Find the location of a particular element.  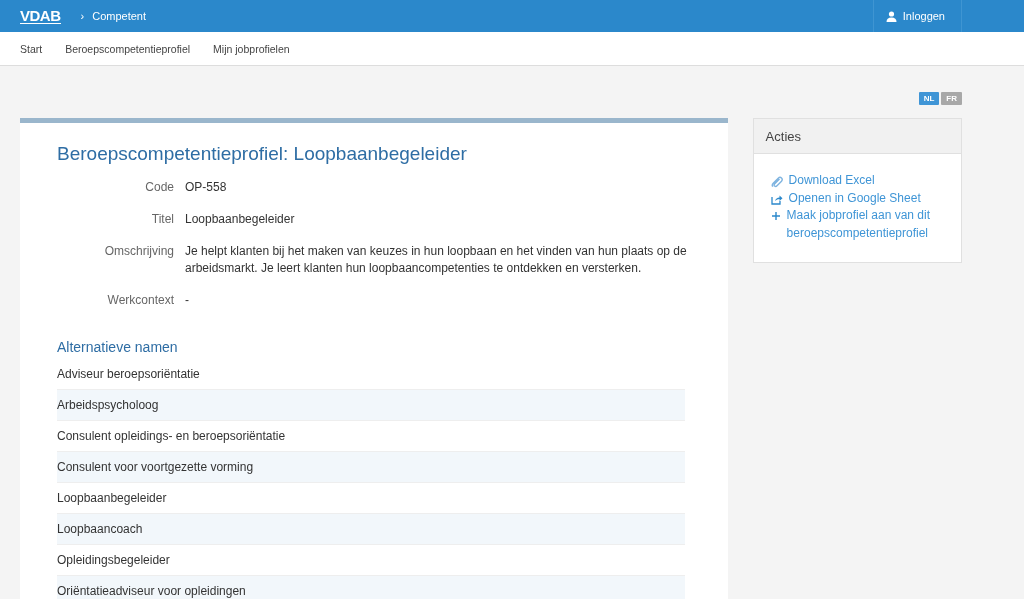

paperclip-icon is located at coordinates (776, 182).